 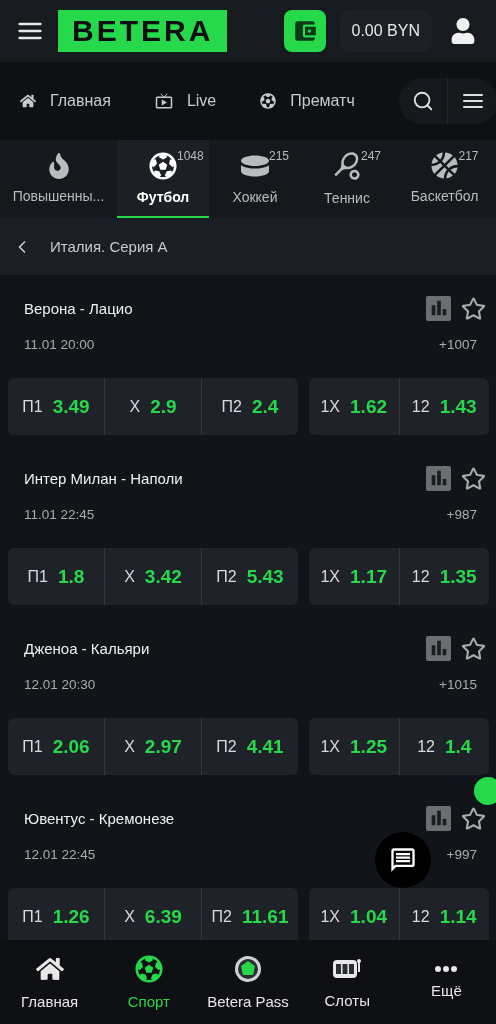 I want to click on basketball-icon, so click(x=444, y=165).